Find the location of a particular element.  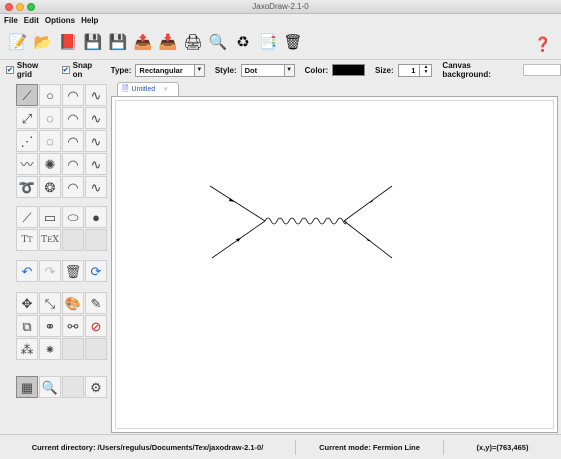

document-icon: 🗎 is located at coordinates (125, 88).